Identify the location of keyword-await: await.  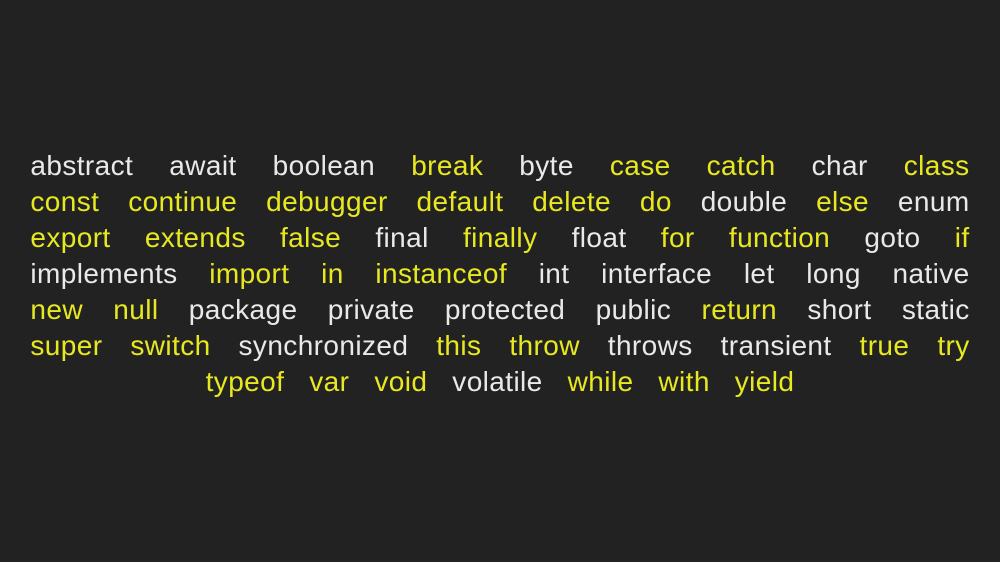
(203, 165).